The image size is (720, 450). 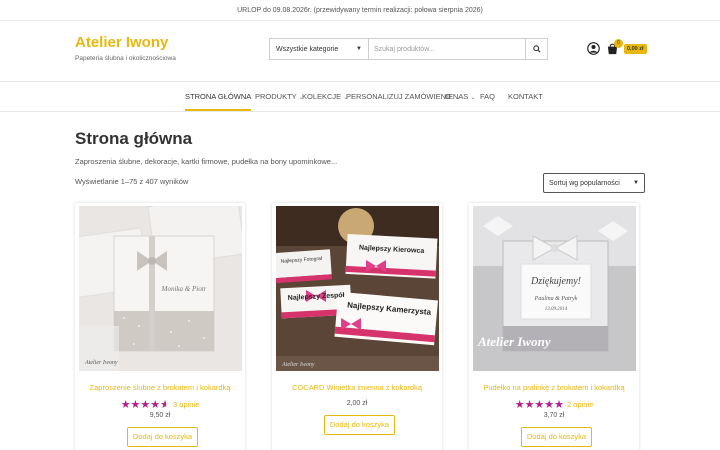 What do you see at coordinates (186, 404) in the screenshot?
I see `review-count: 3 opinie` at bounding box center [186, 404].